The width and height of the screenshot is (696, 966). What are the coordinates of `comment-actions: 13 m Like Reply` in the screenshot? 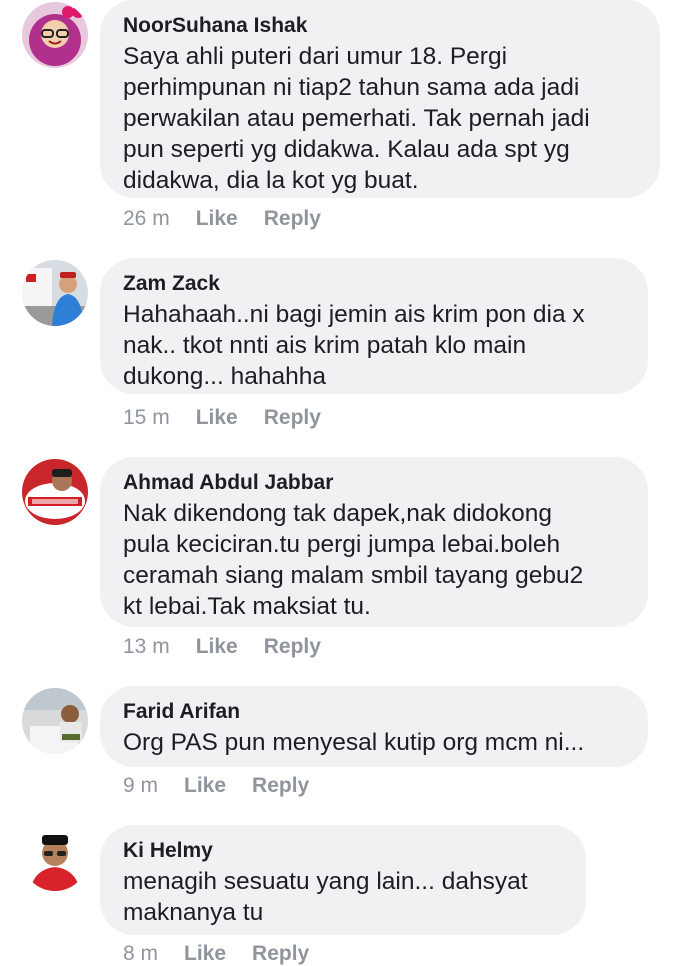 It's located at (235, 647).